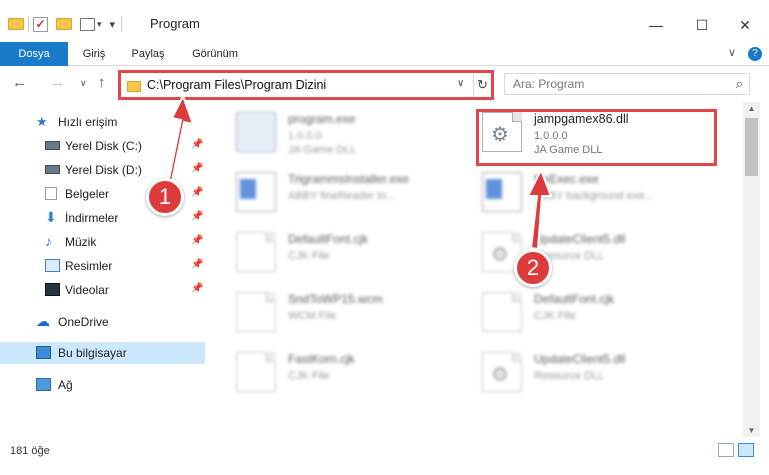  What do you see at coordinates (113, 24) in the screenshot?
I see `quick-access-menu-icon: ▾` at bounding box center [113, 24].